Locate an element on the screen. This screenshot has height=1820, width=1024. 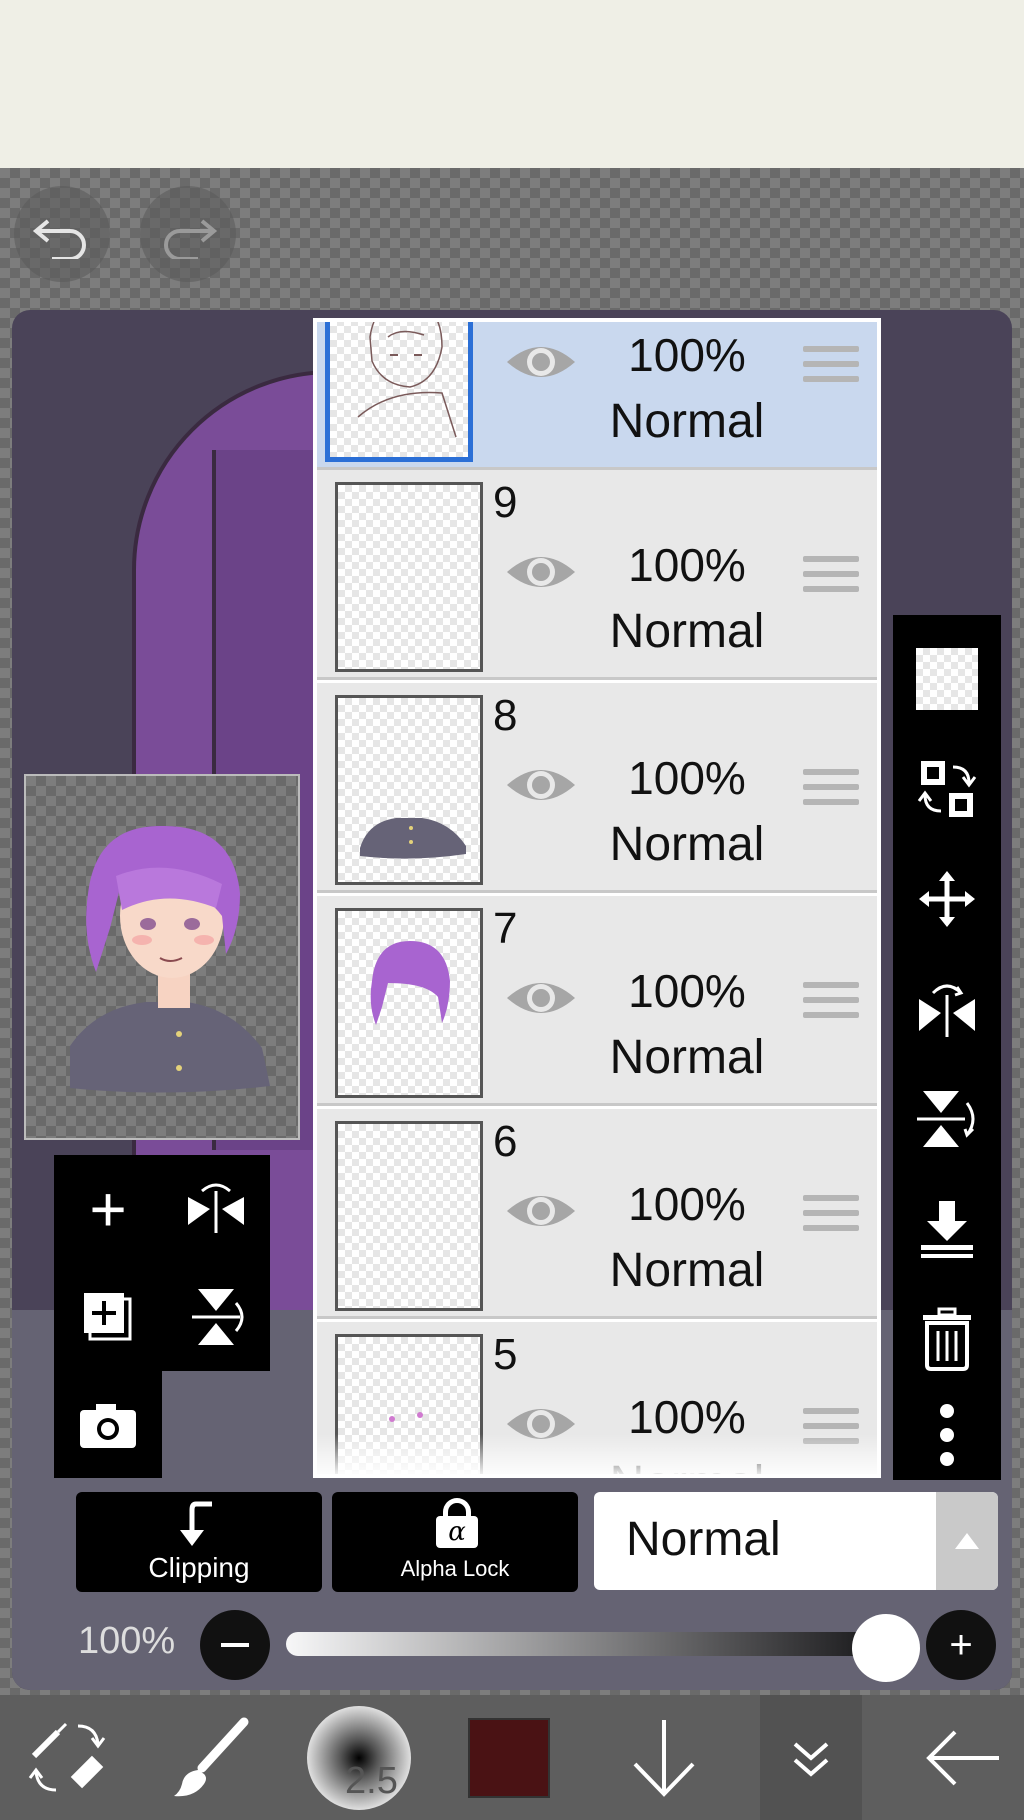
canvas-preview is located at coordinates (162, 957).